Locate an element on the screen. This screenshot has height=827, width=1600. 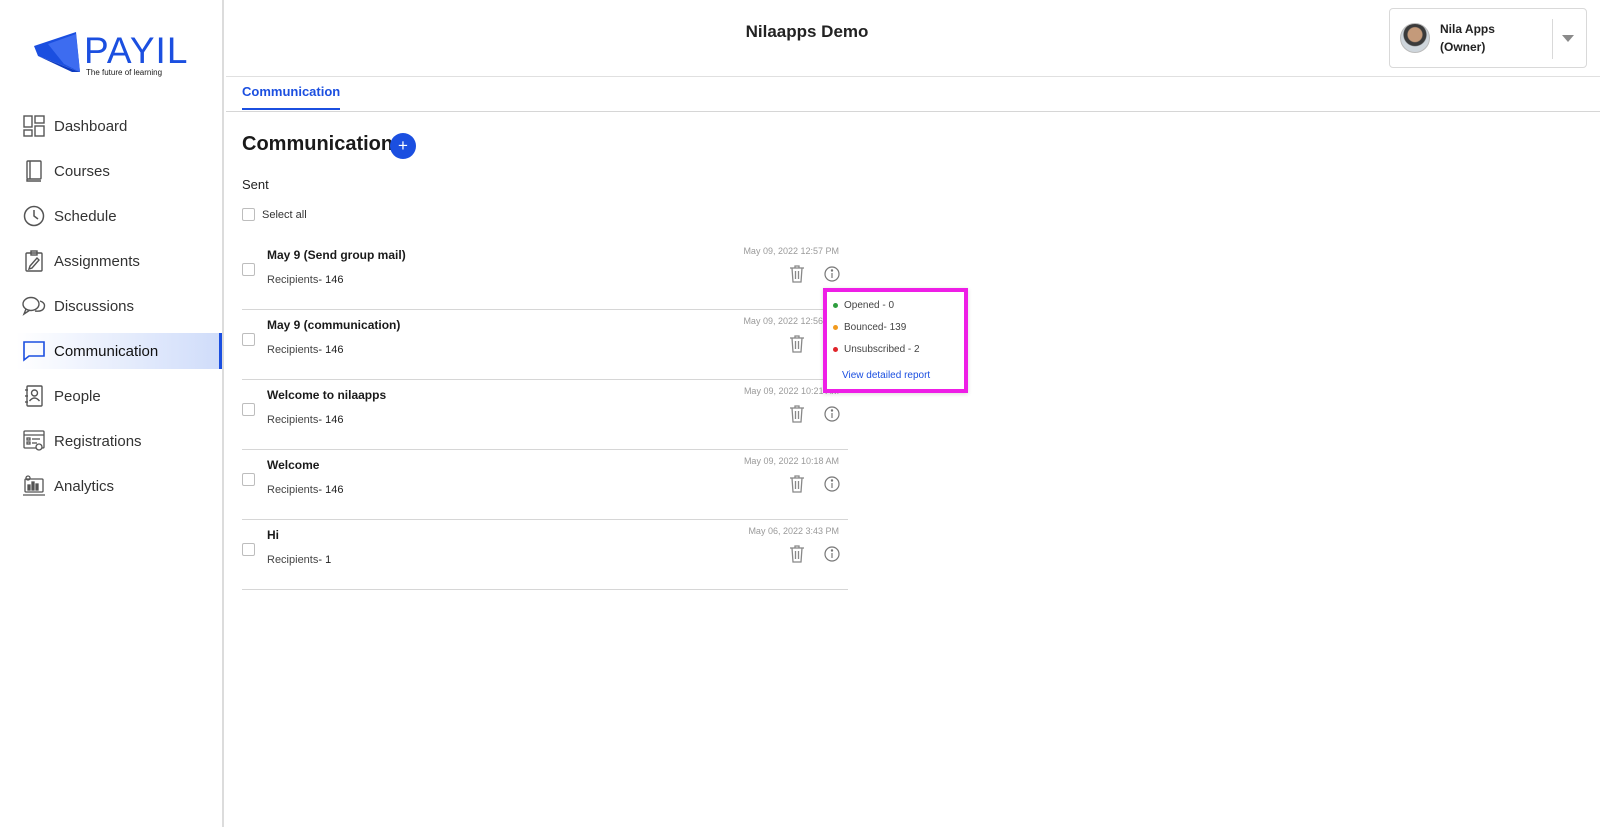
sidebar-item-registrations: Registrations is located at coordinates (112, 441).